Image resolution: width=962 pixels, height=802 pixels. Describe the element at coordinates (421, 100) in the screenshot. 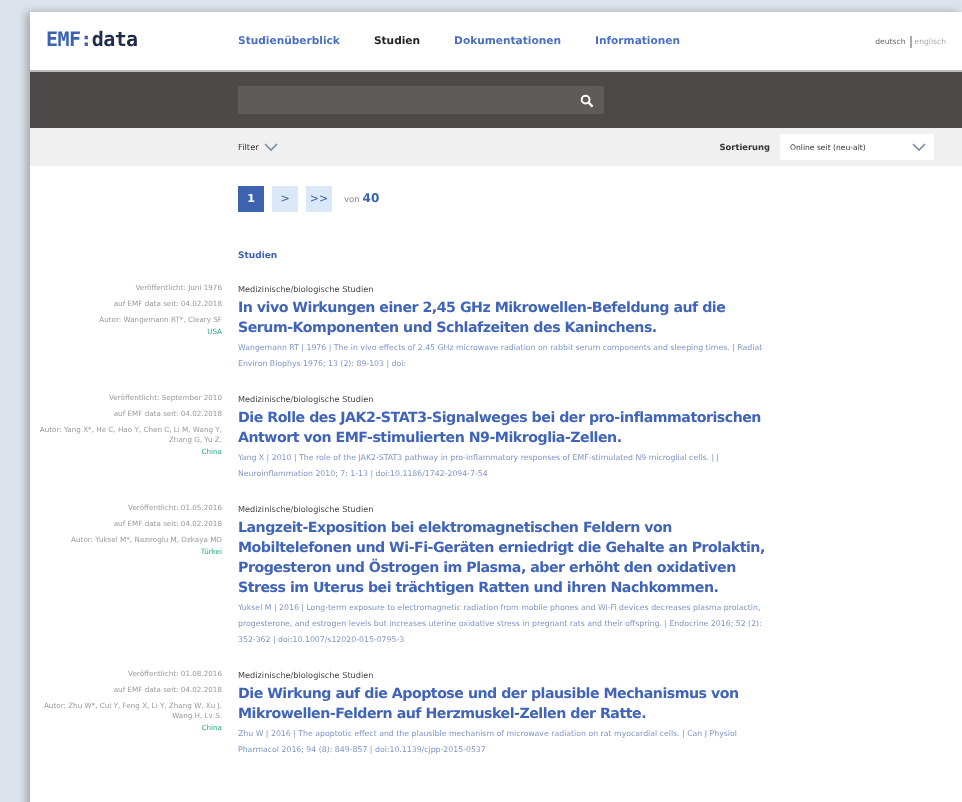

I see `search-field` at that location.